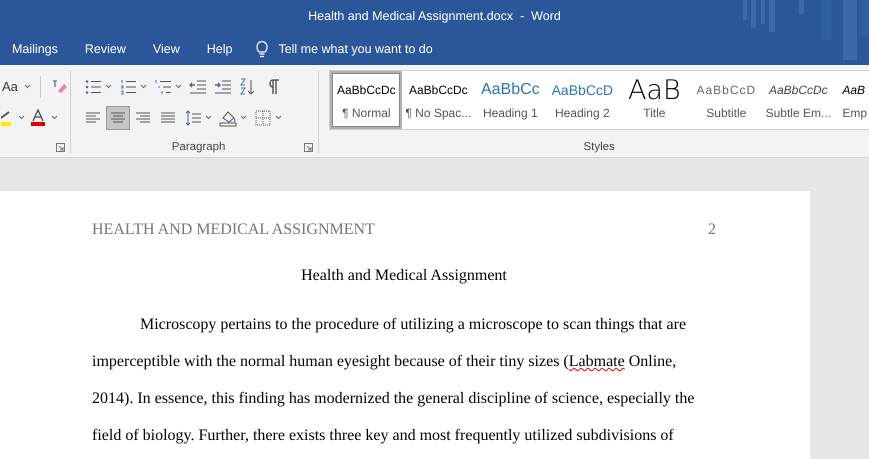 This screenshot has height=459, width=869. Describe the element at coordinates (263, 117) in the screenshot. I see `borders-icon` at that location.